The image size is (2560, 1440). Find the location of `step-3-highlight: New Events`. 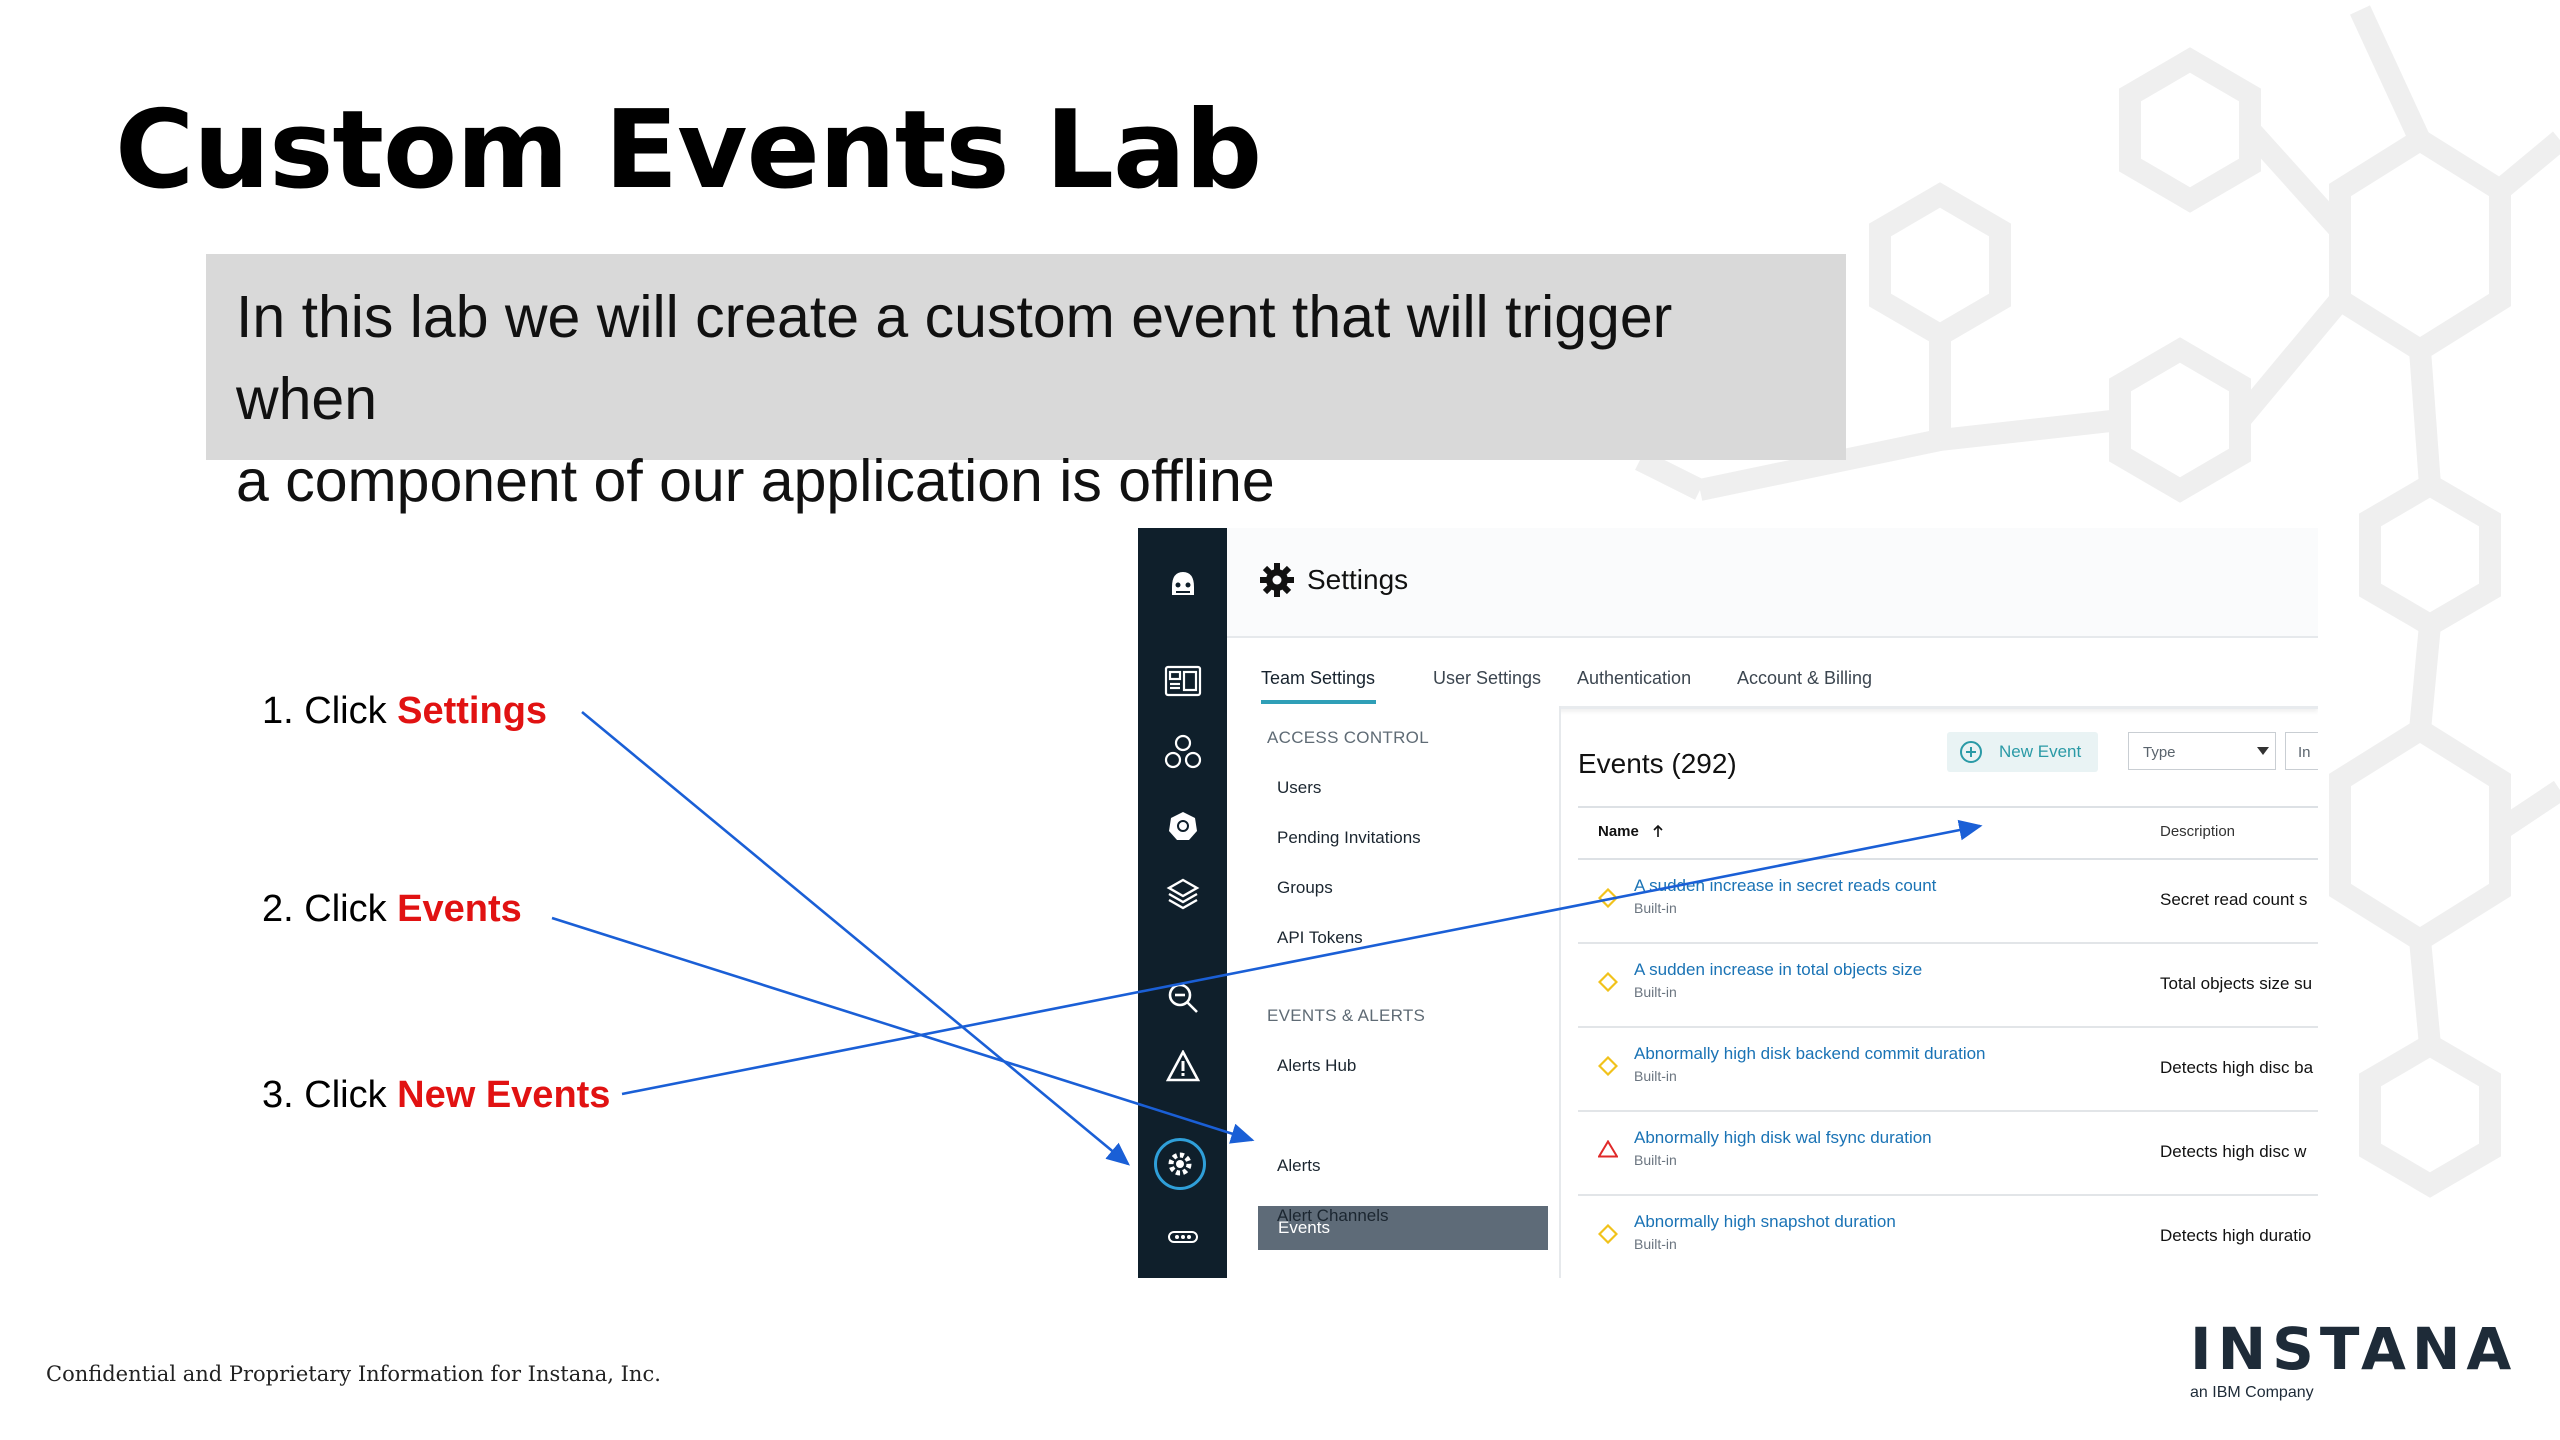

step-3-highlight: New Events is located at coordinates (504, 1095).